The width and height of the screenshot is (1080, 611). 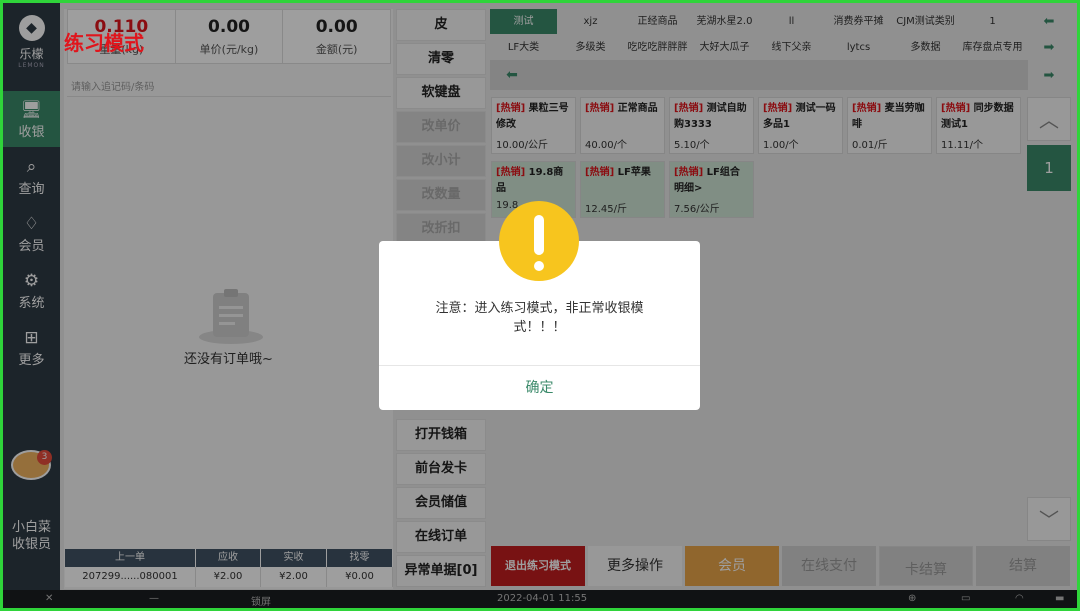 What do you see at coordinates (104, 43) in the screenshot?
I see `practice-mode-title: 练习模式` at bounding box center [104, 43].